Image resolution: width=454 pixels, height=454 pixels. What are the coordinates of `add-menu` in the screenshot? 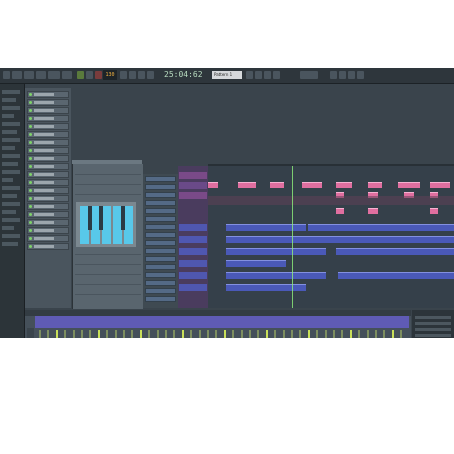 It's located at (41, 75).